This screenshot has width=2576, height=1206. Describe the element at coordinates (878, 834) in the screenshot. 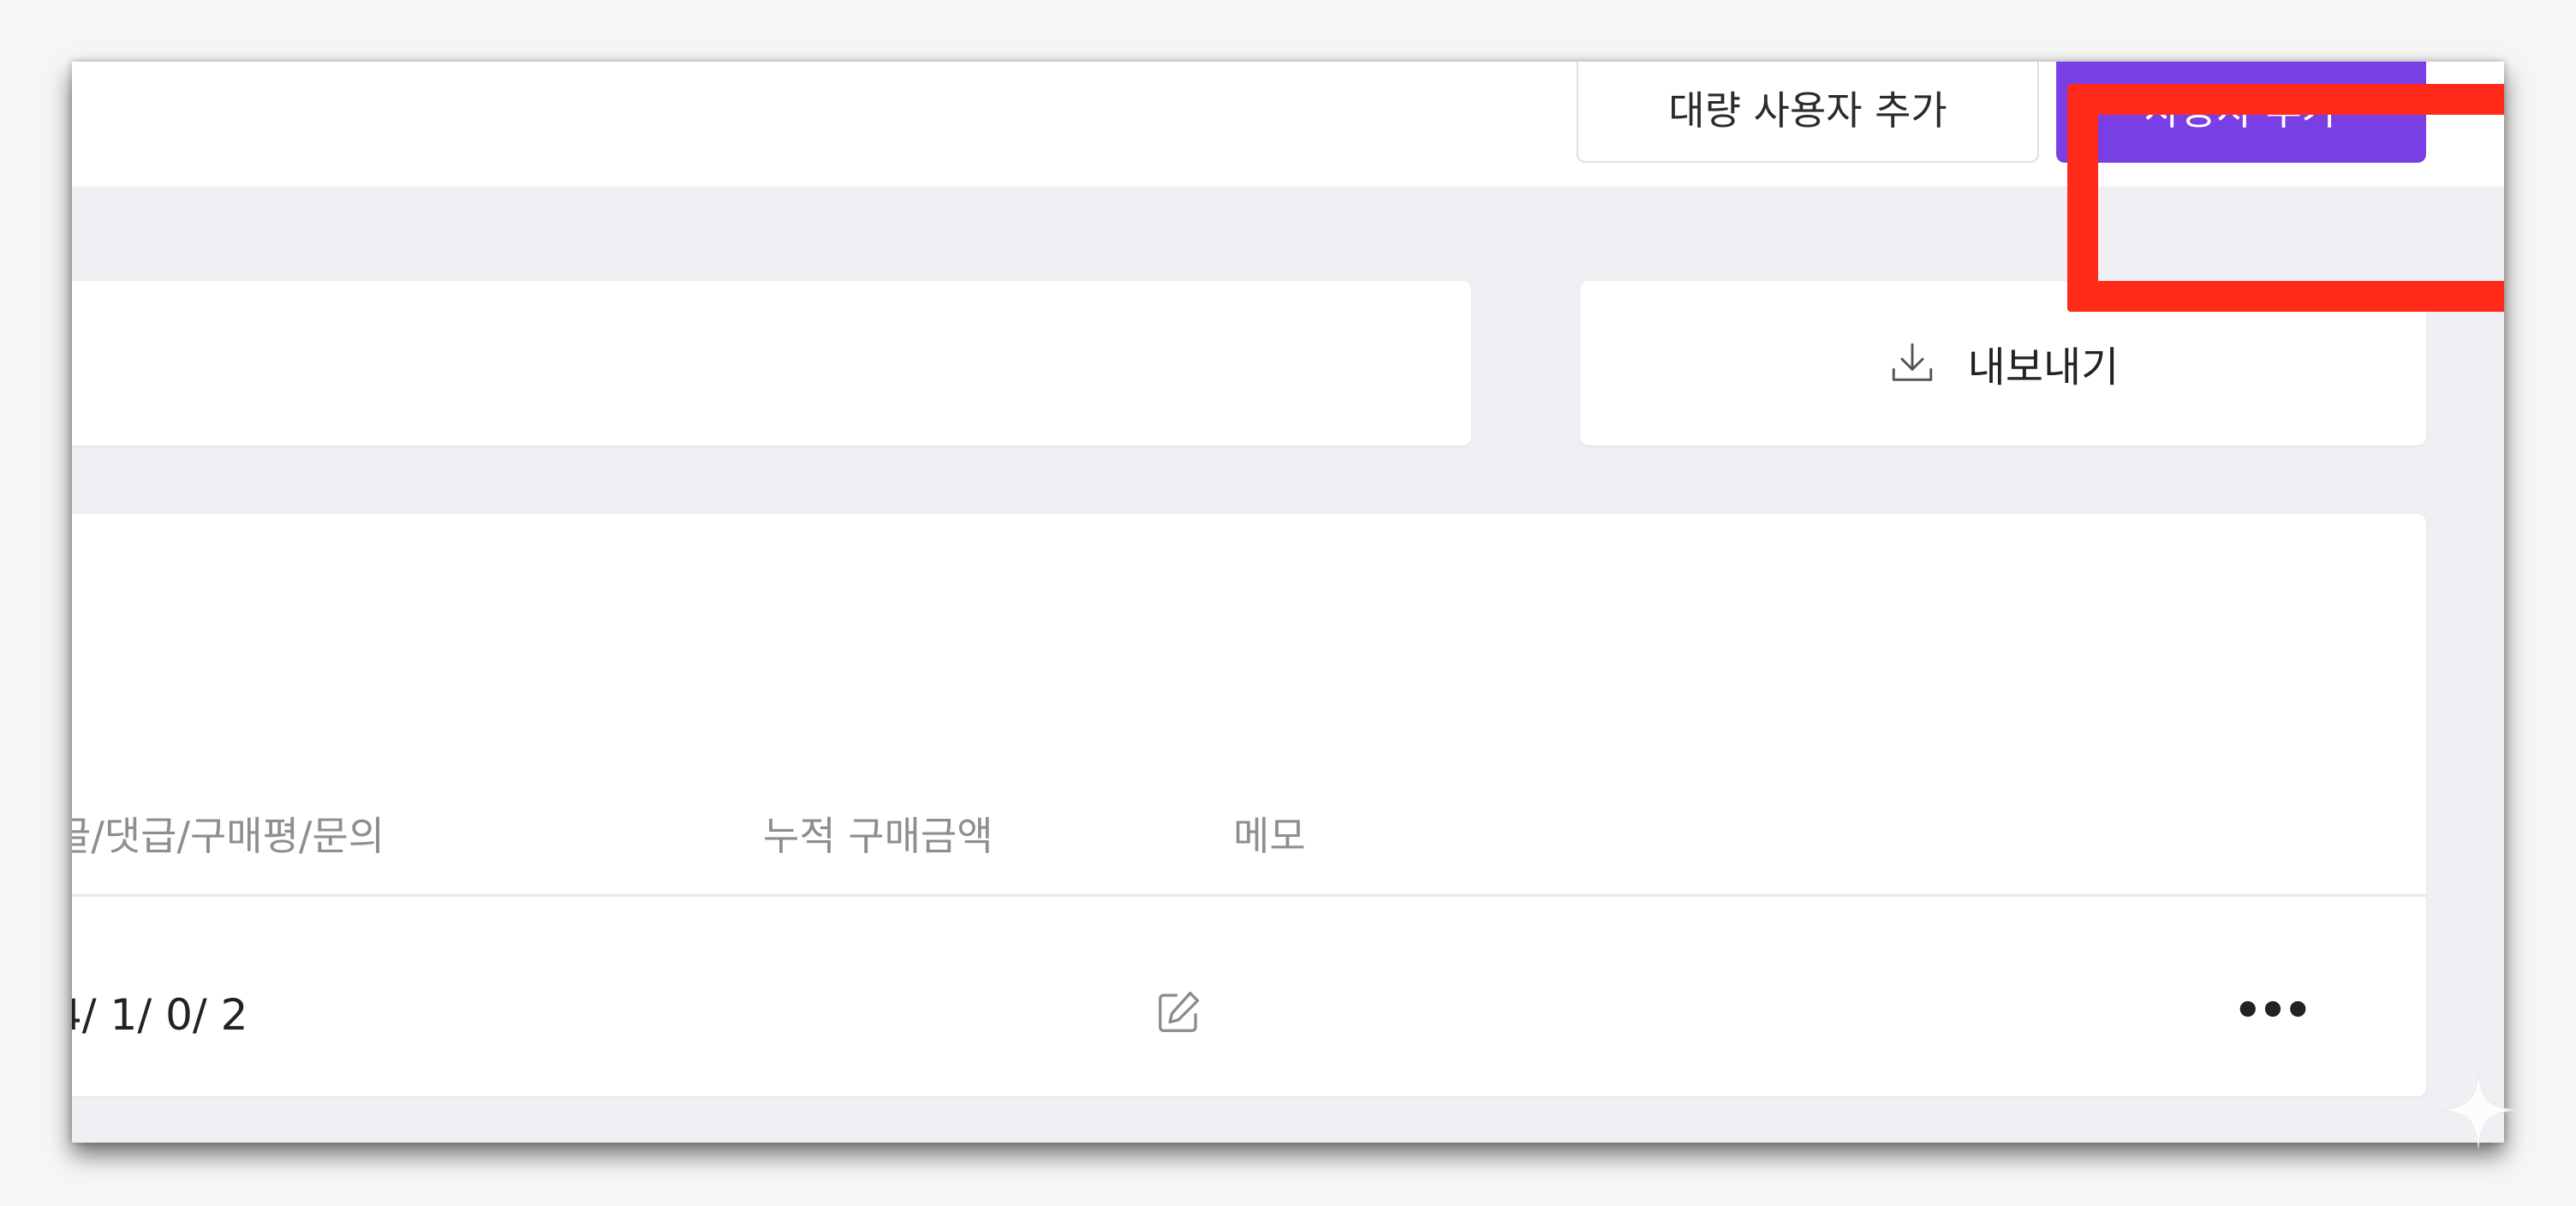

I see `column-header-purchase-total: 누적 구매금액` at that location.